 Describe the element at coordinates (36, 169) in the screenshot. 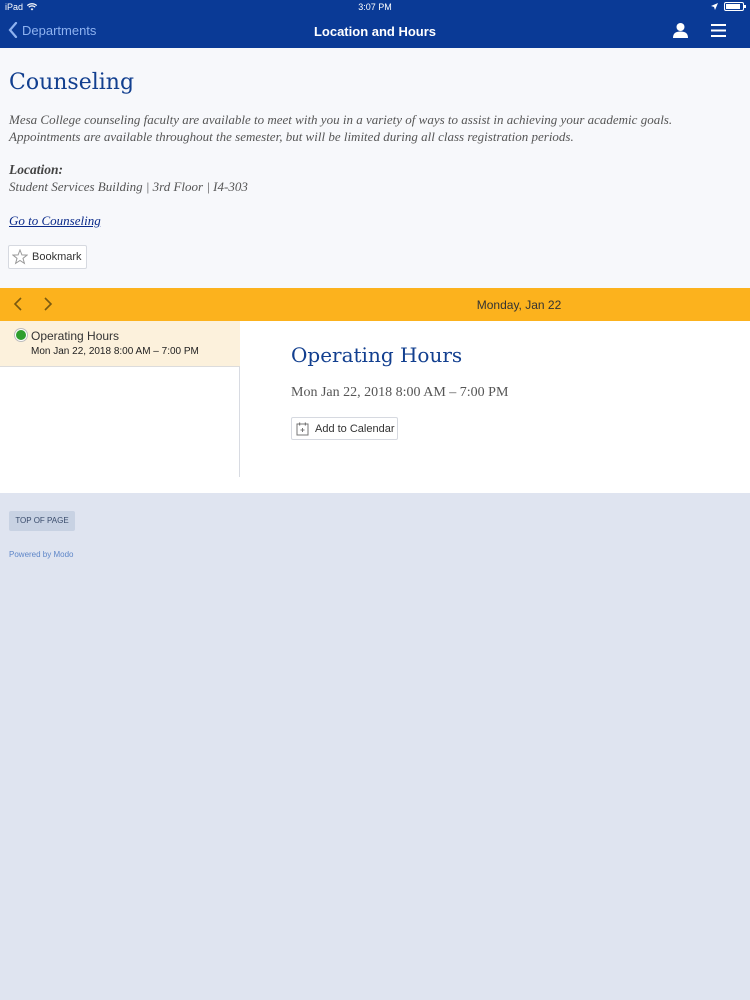

I see `location-label: Location:` at that location.